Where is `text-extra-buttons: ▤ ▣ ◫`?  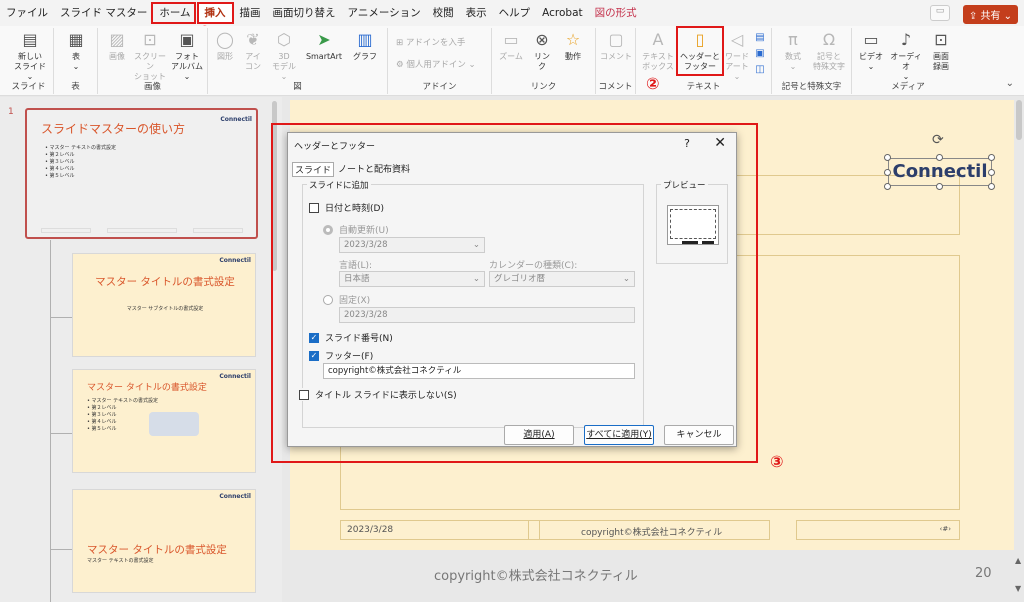
text-extra-buttons: ▤ ▣ ◫ is located at coordinates (760, 54).